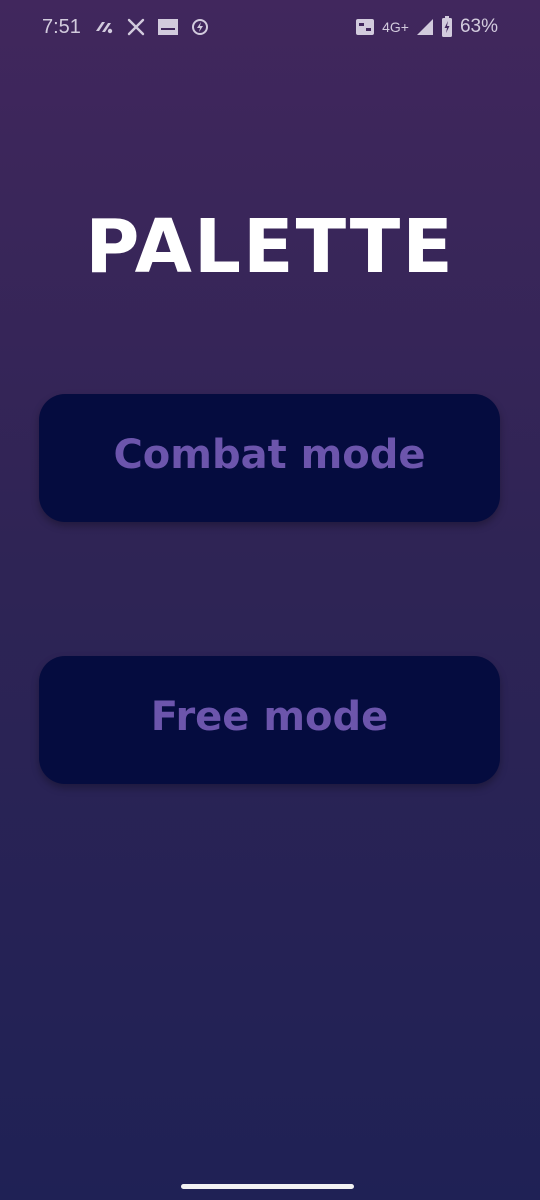 This screenshot has height=1200, width=540. I want to click on status-bar-left: 7:51, so click(125, 27).